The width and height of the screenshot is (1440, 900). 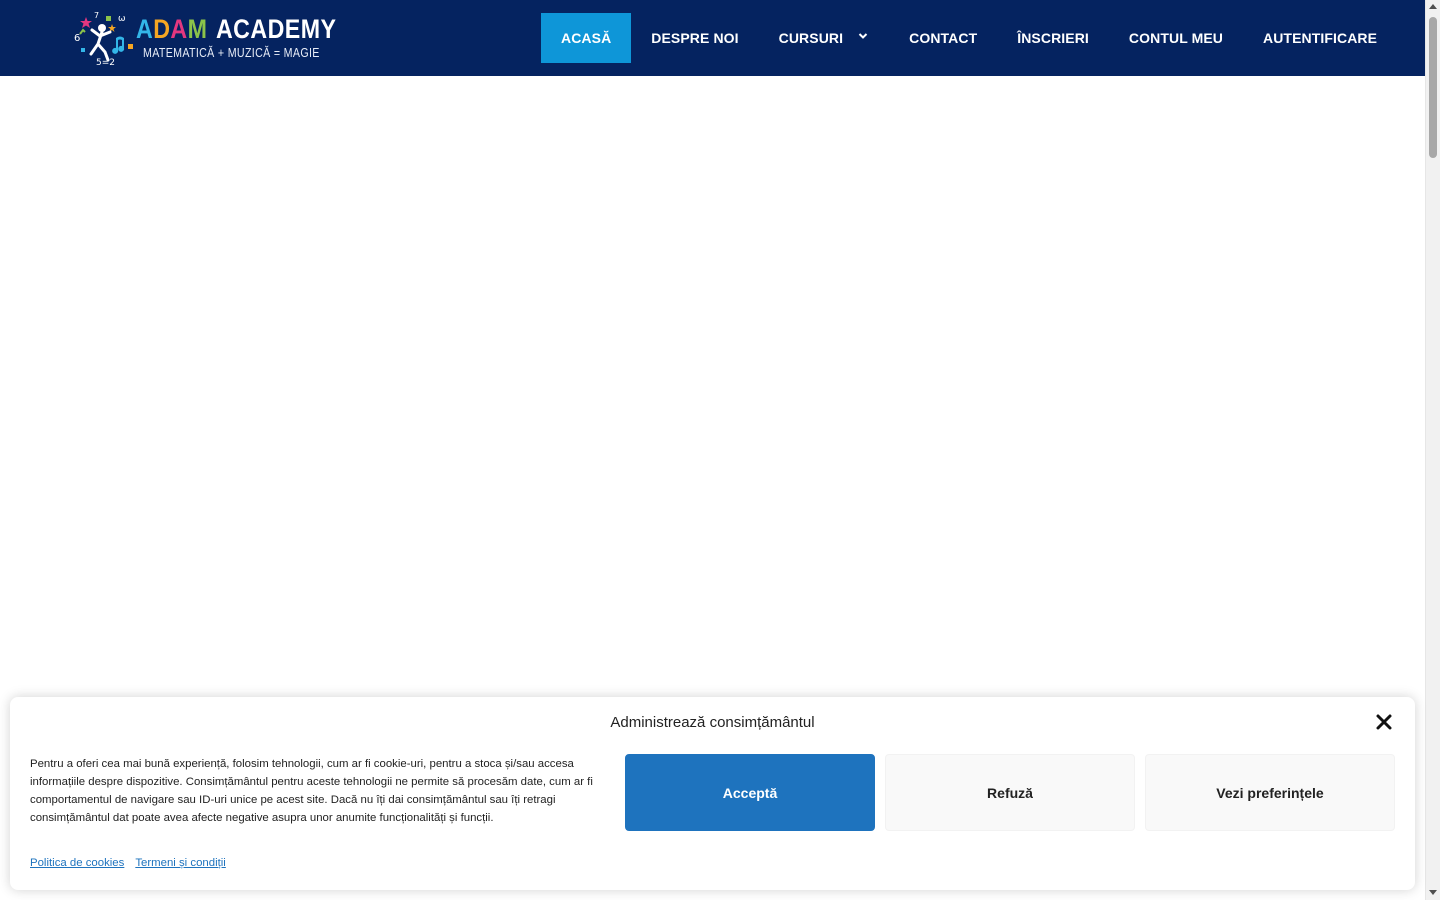 I want to click on view-preferences-button: Vezi preferințele, so click(x=1270, y=792).